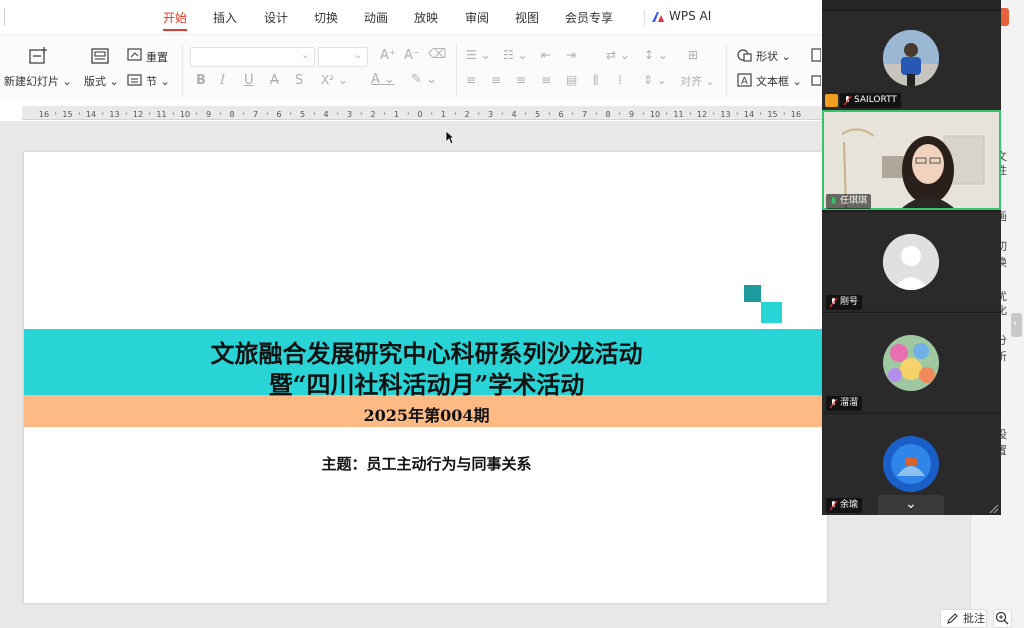  I want to click on more-icon, so click(816, 80).